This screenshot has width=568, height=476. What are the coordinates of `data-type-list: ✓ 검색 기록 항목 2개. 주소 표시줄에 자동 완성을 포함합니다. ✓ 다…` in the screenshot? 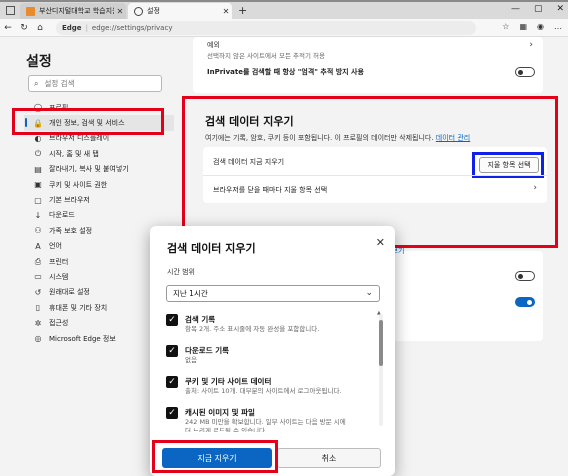 It's located at (270, 372).